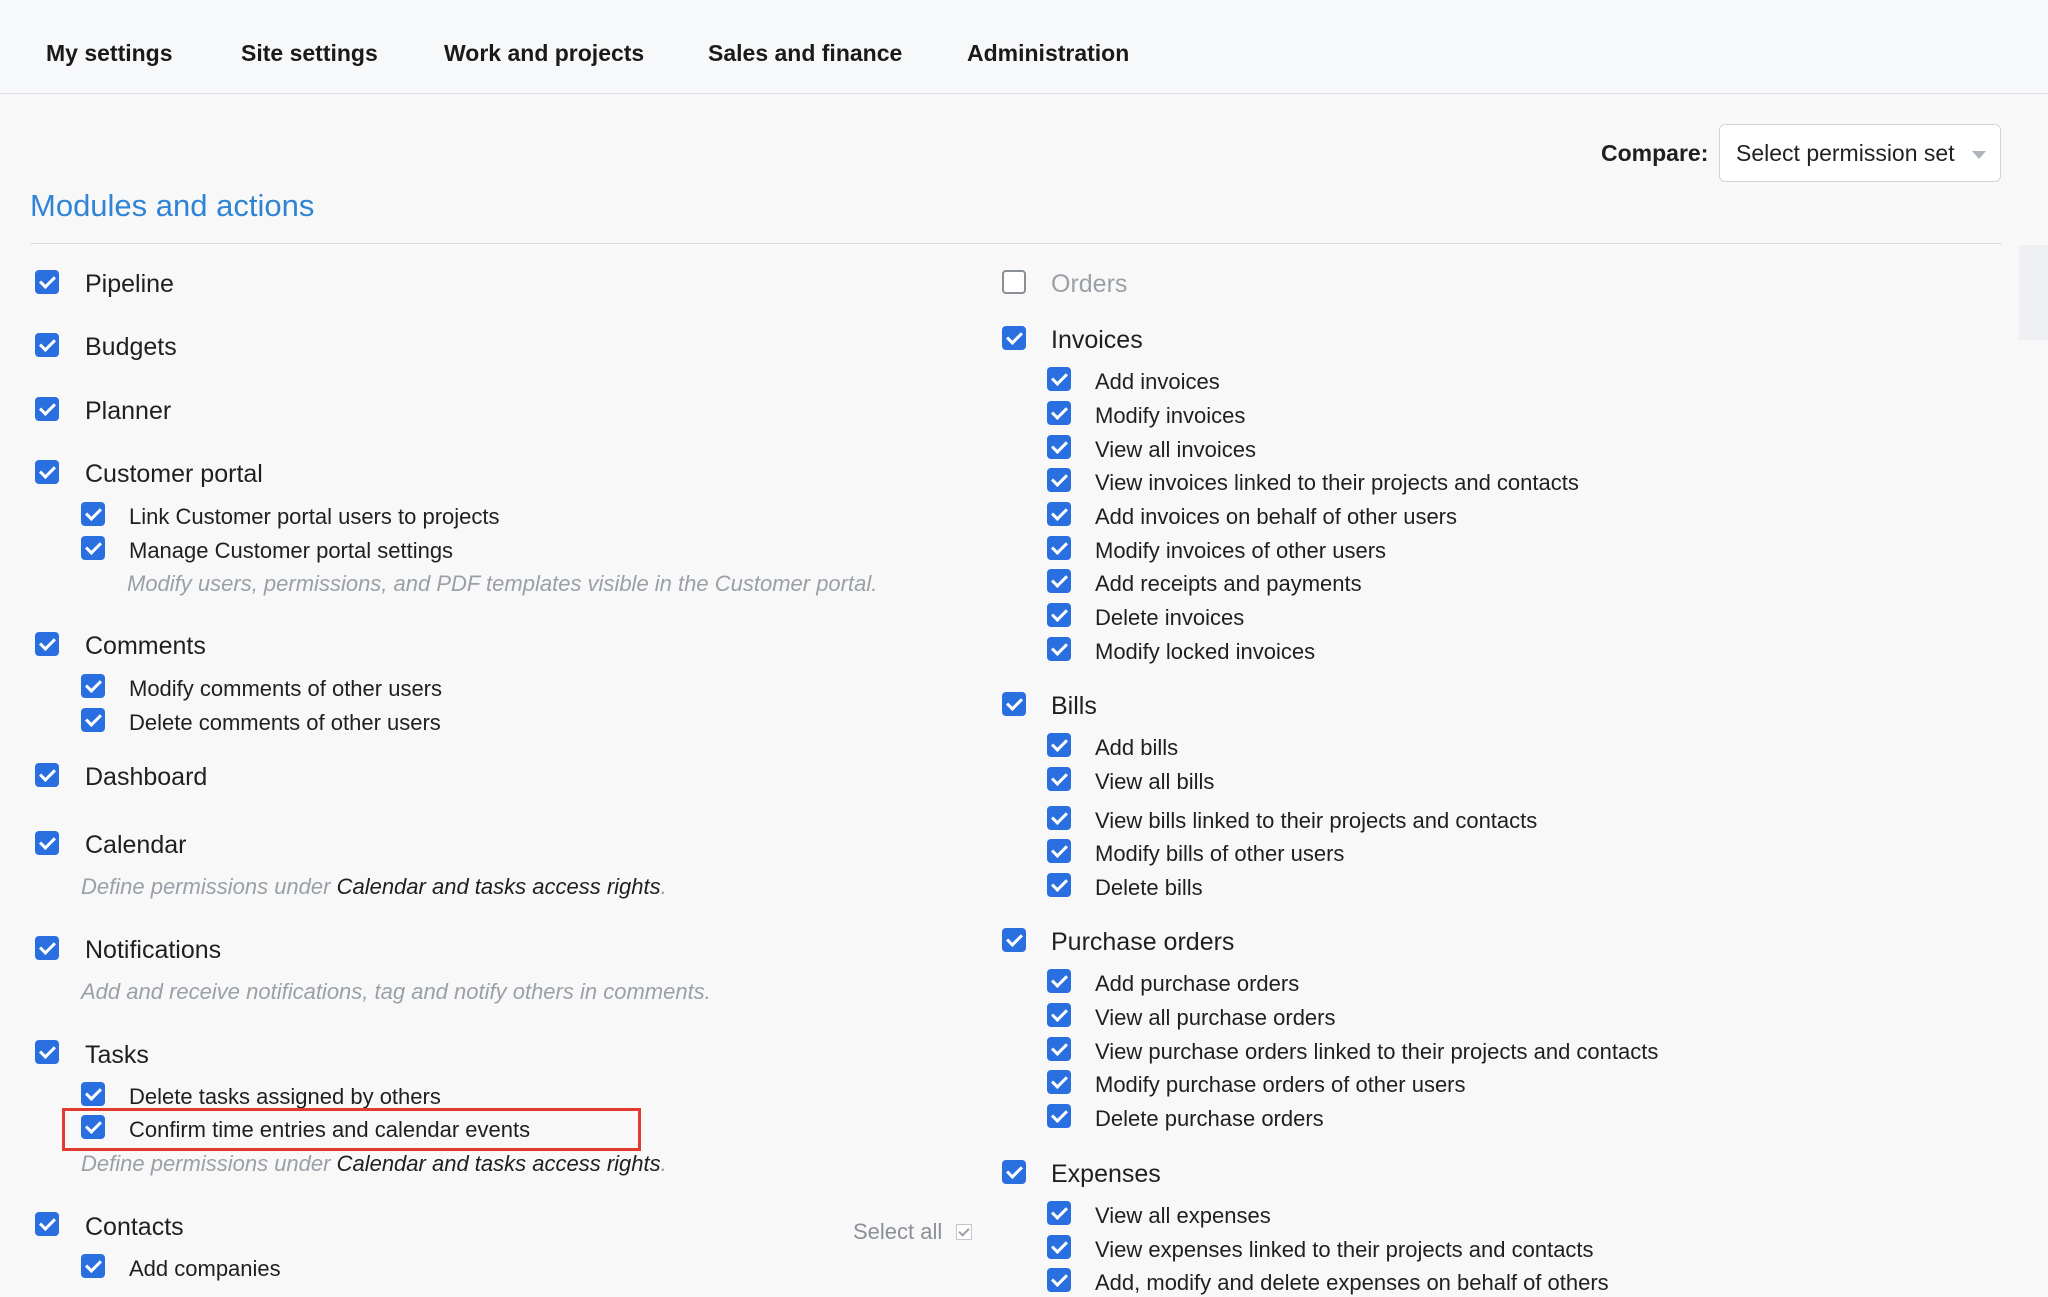 This screenshot has width=2048, height=1297. What do you see at coordinates (47, 644) in the screenshot?
I see `checkbox-comments` at bounding box center [47, 644].